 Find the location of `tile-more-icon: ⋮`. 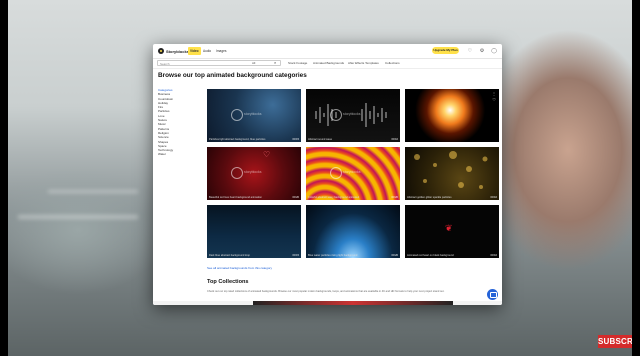

tile-more-icon: ⋮ is located at coordinates (494, 93).